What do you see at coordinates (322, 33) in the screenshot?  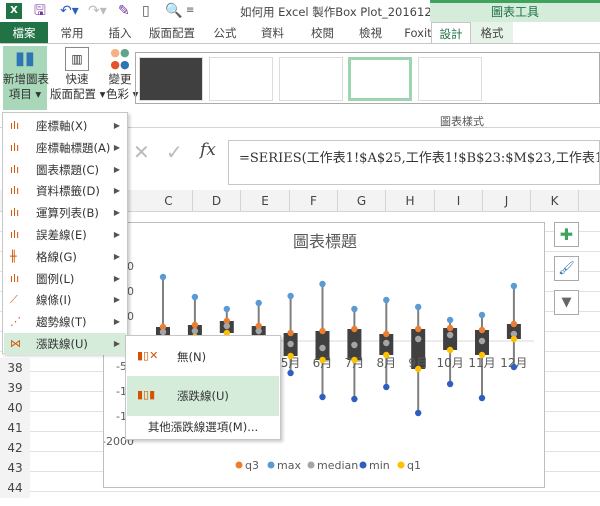 I see `tab-review: 校閱` at bounding box center [322, 33].